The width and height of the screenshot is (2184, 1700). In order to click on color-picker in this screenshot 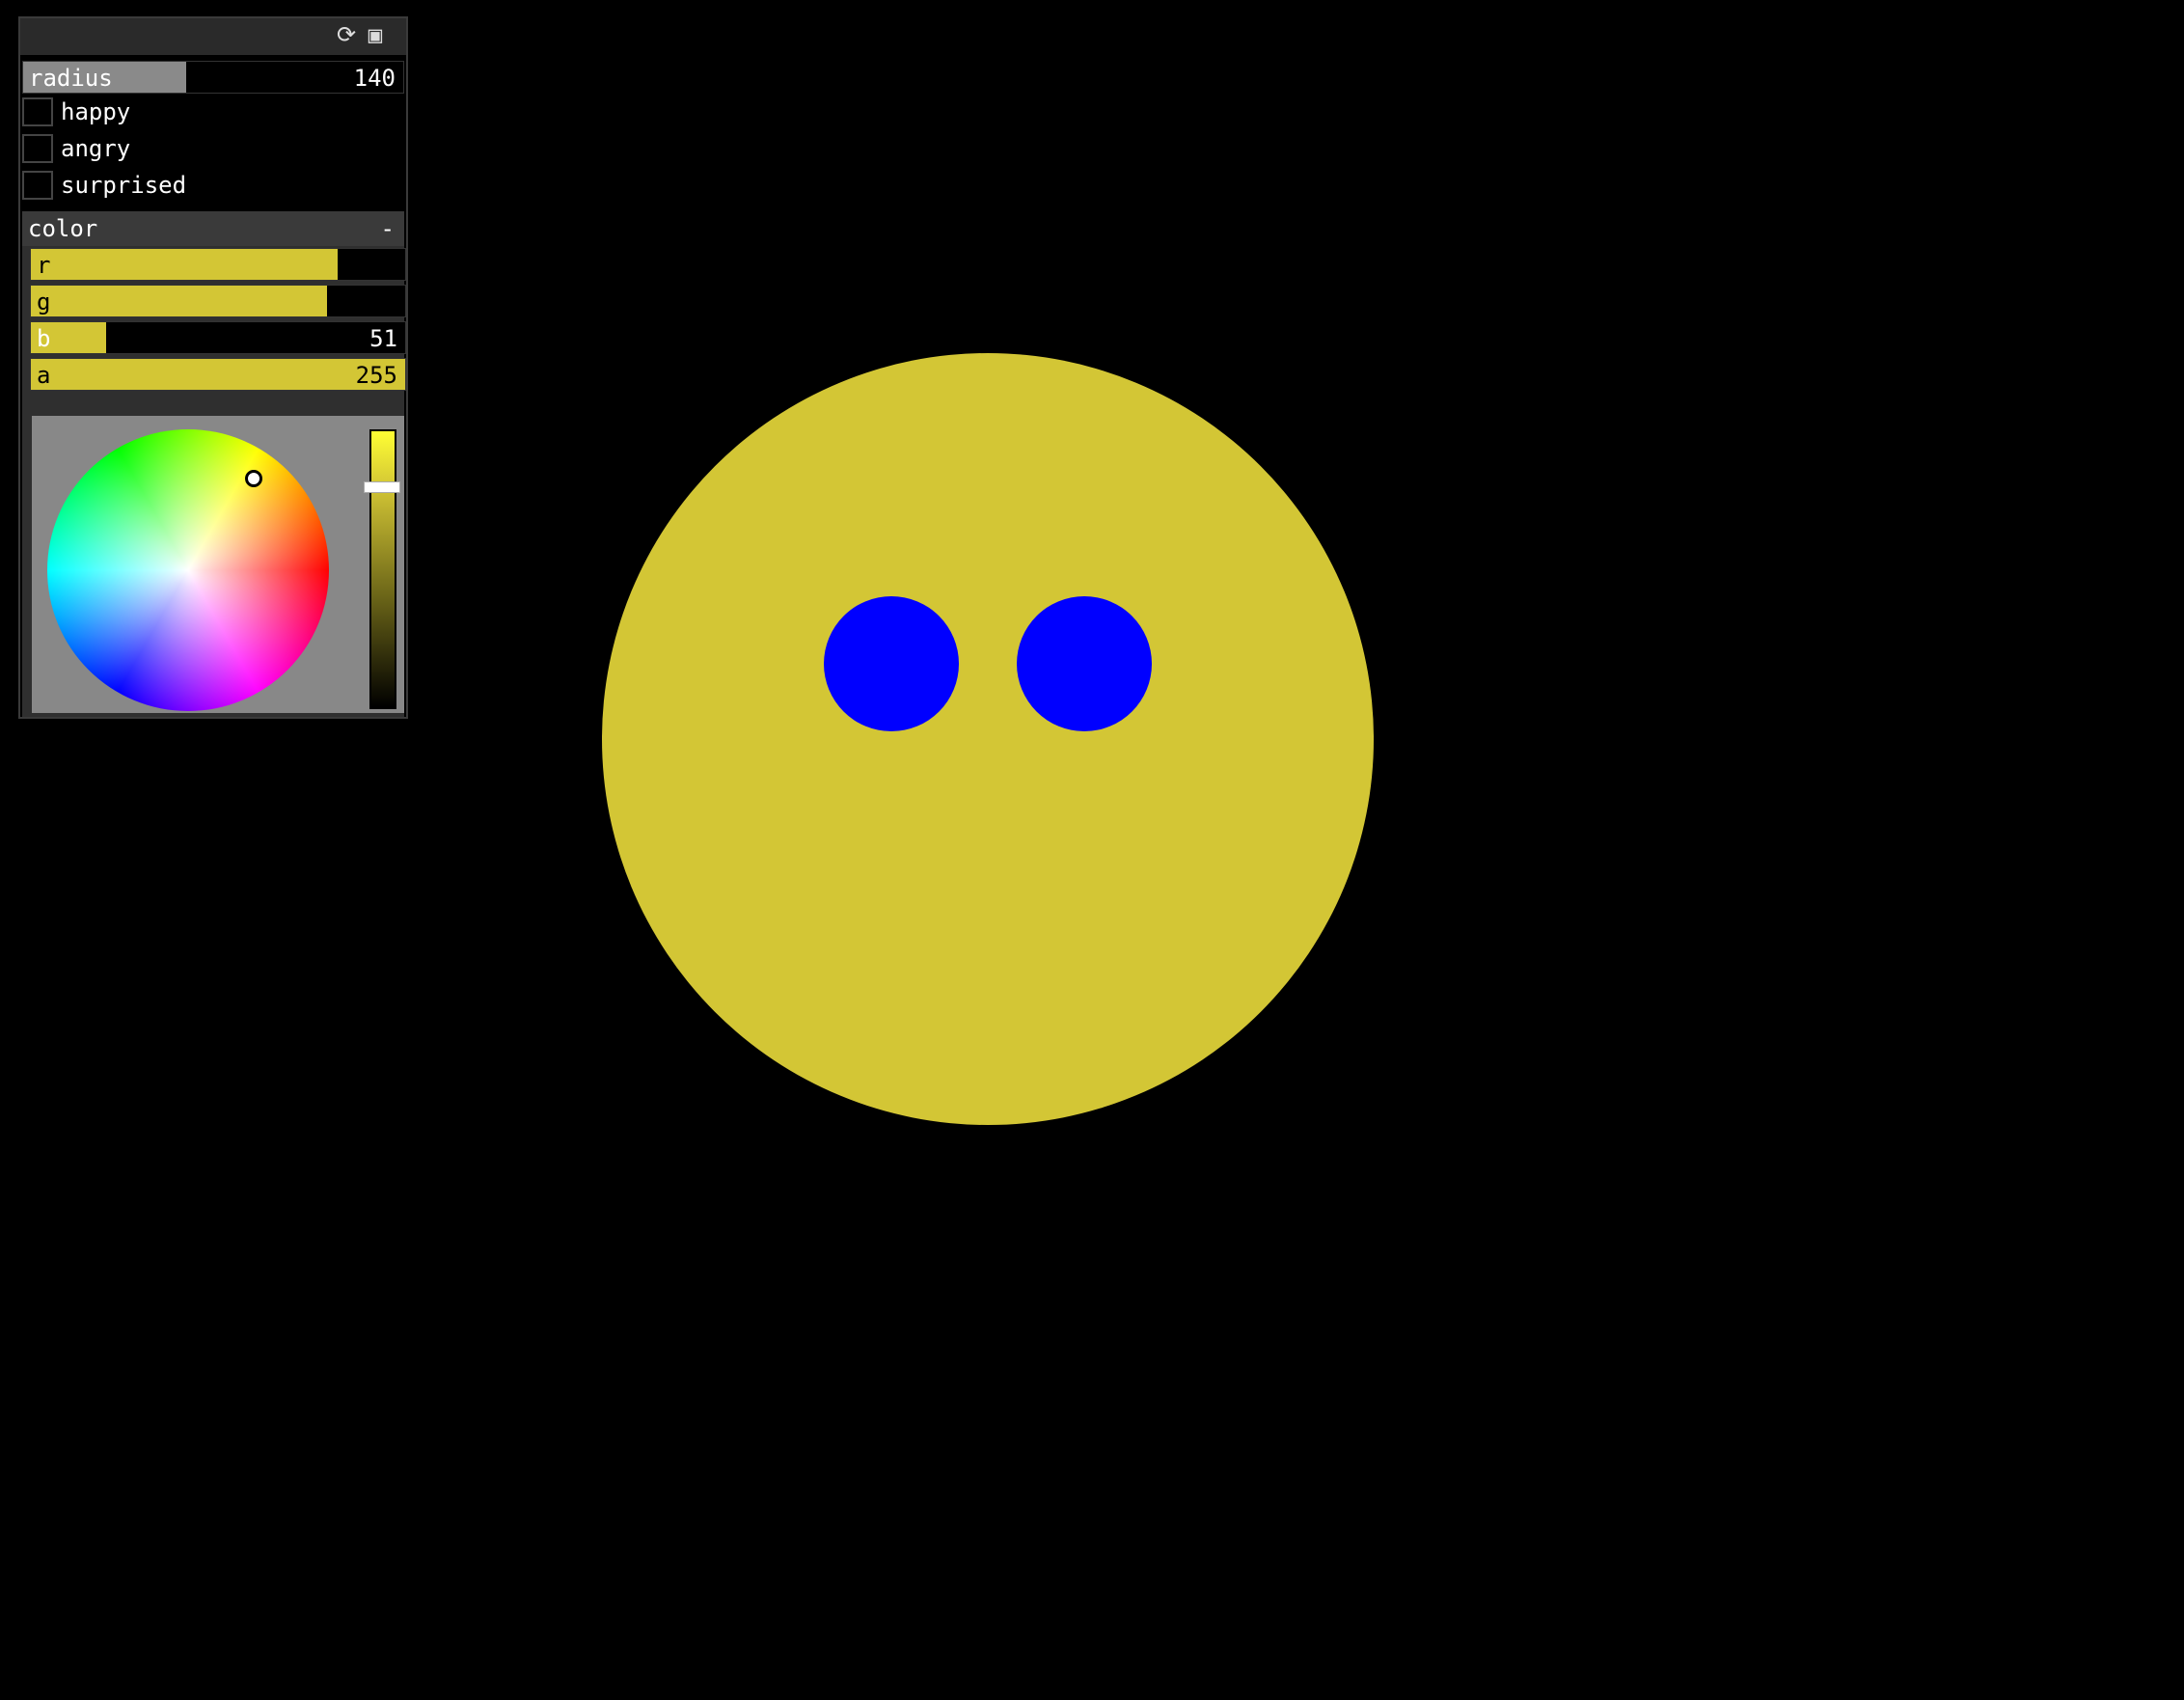, I will do `click(218, 564)`.